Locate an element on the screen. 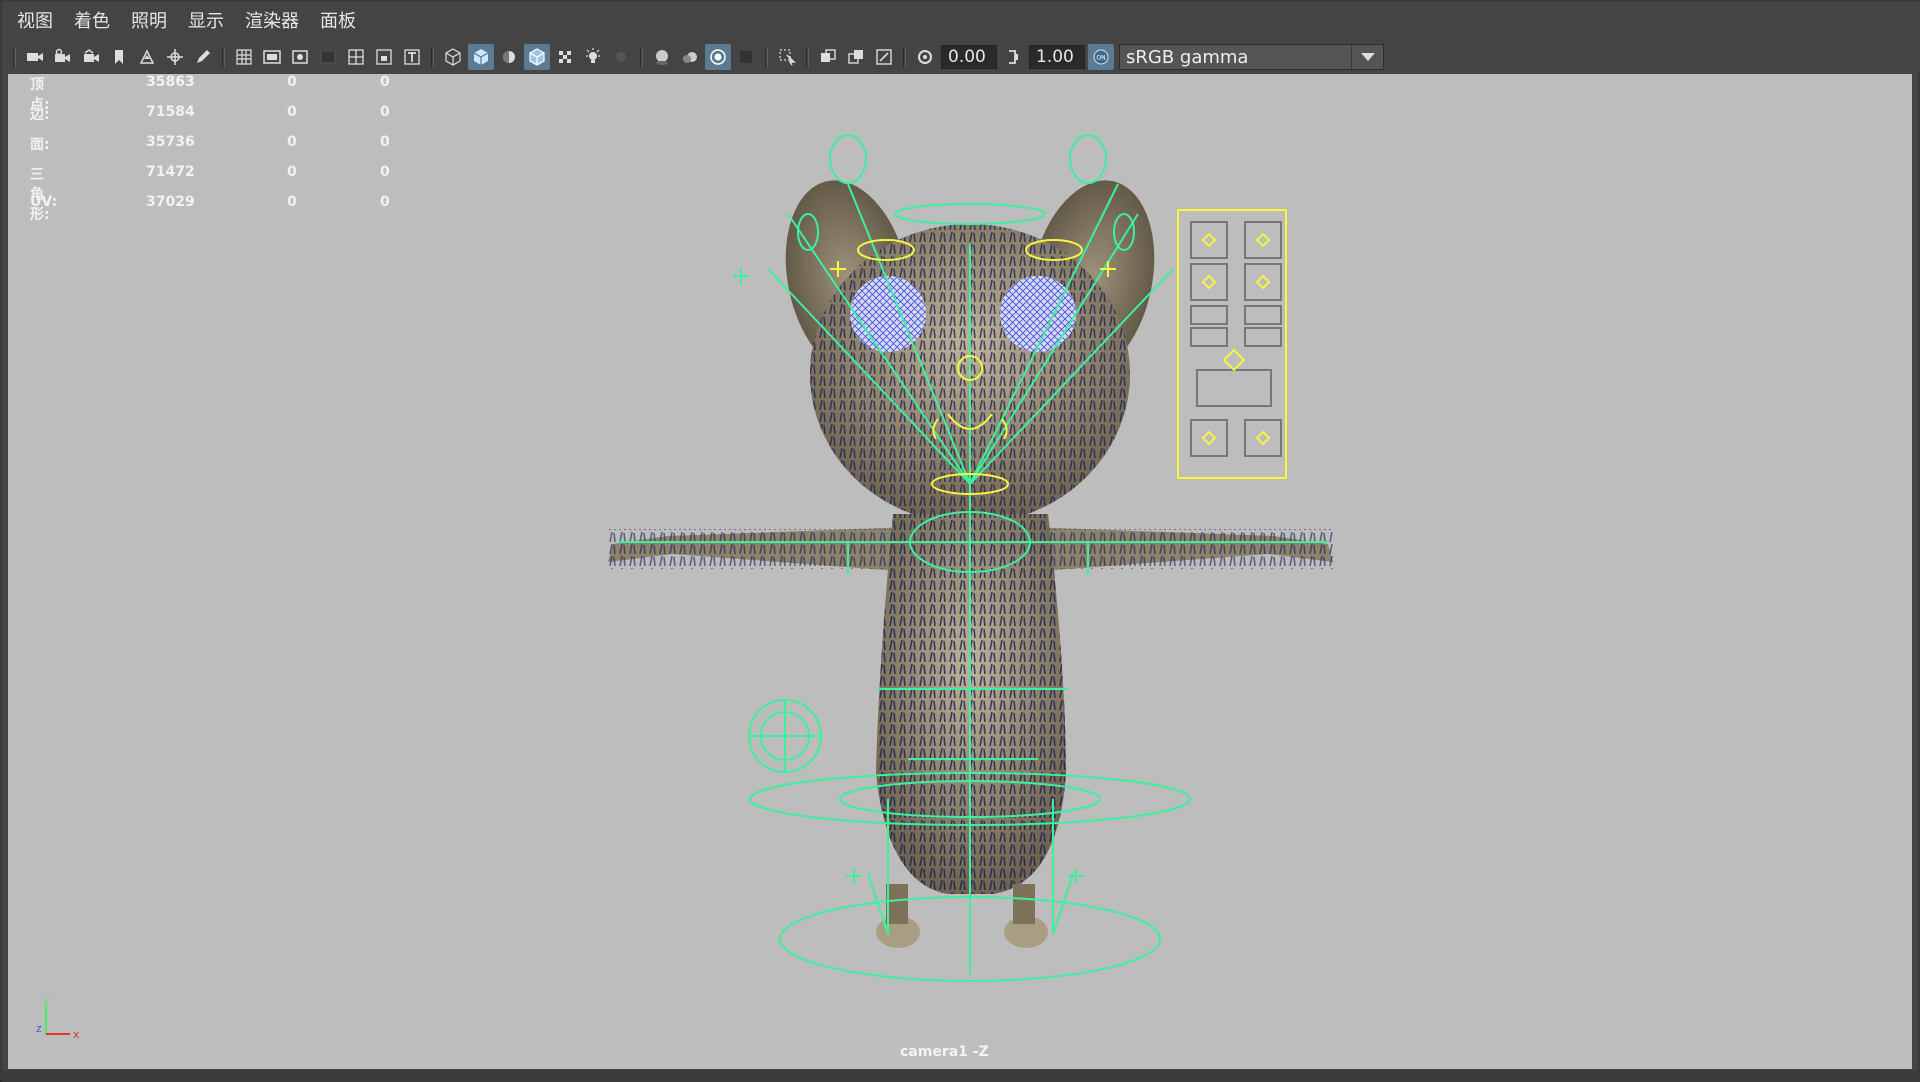 Image resolution: width=1920 pixels, height=1082 pixels. panel-bottom-border is located at coordinates (961, 1076).